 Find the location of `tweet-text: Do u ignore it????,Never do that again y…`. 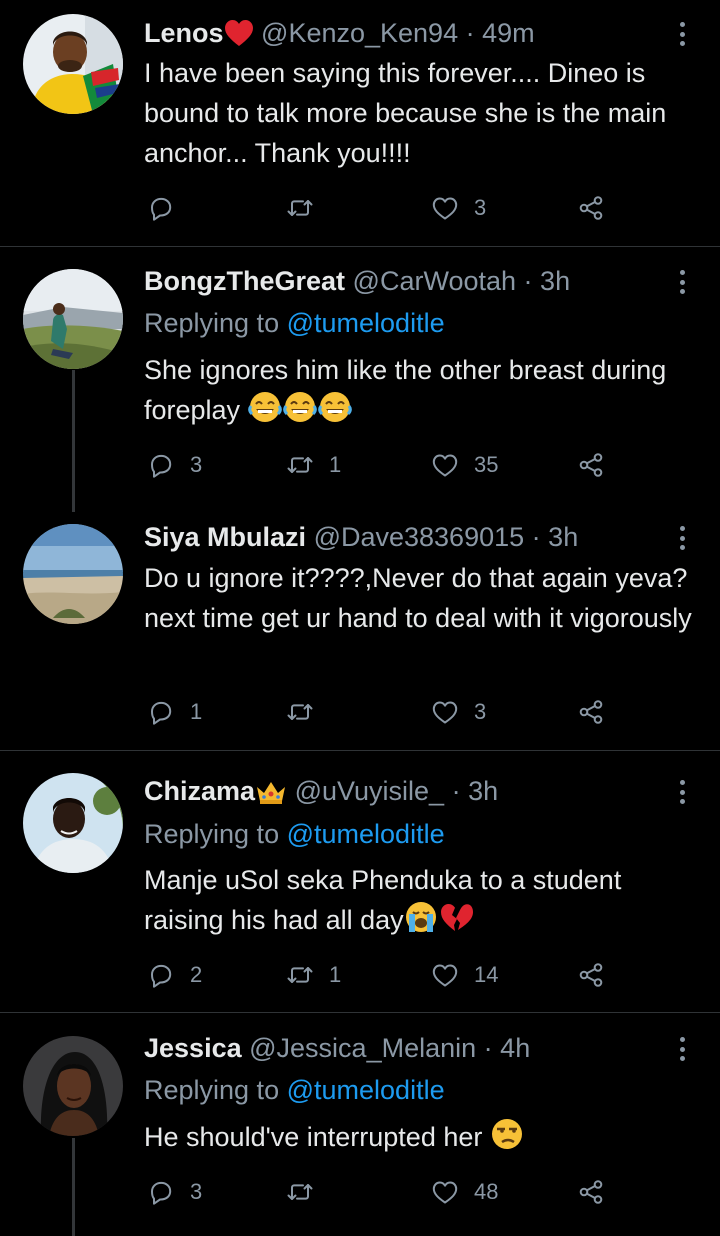

tweet-text: Do u ignore it????,Never do that again y… is located at coordinates (418, 598).